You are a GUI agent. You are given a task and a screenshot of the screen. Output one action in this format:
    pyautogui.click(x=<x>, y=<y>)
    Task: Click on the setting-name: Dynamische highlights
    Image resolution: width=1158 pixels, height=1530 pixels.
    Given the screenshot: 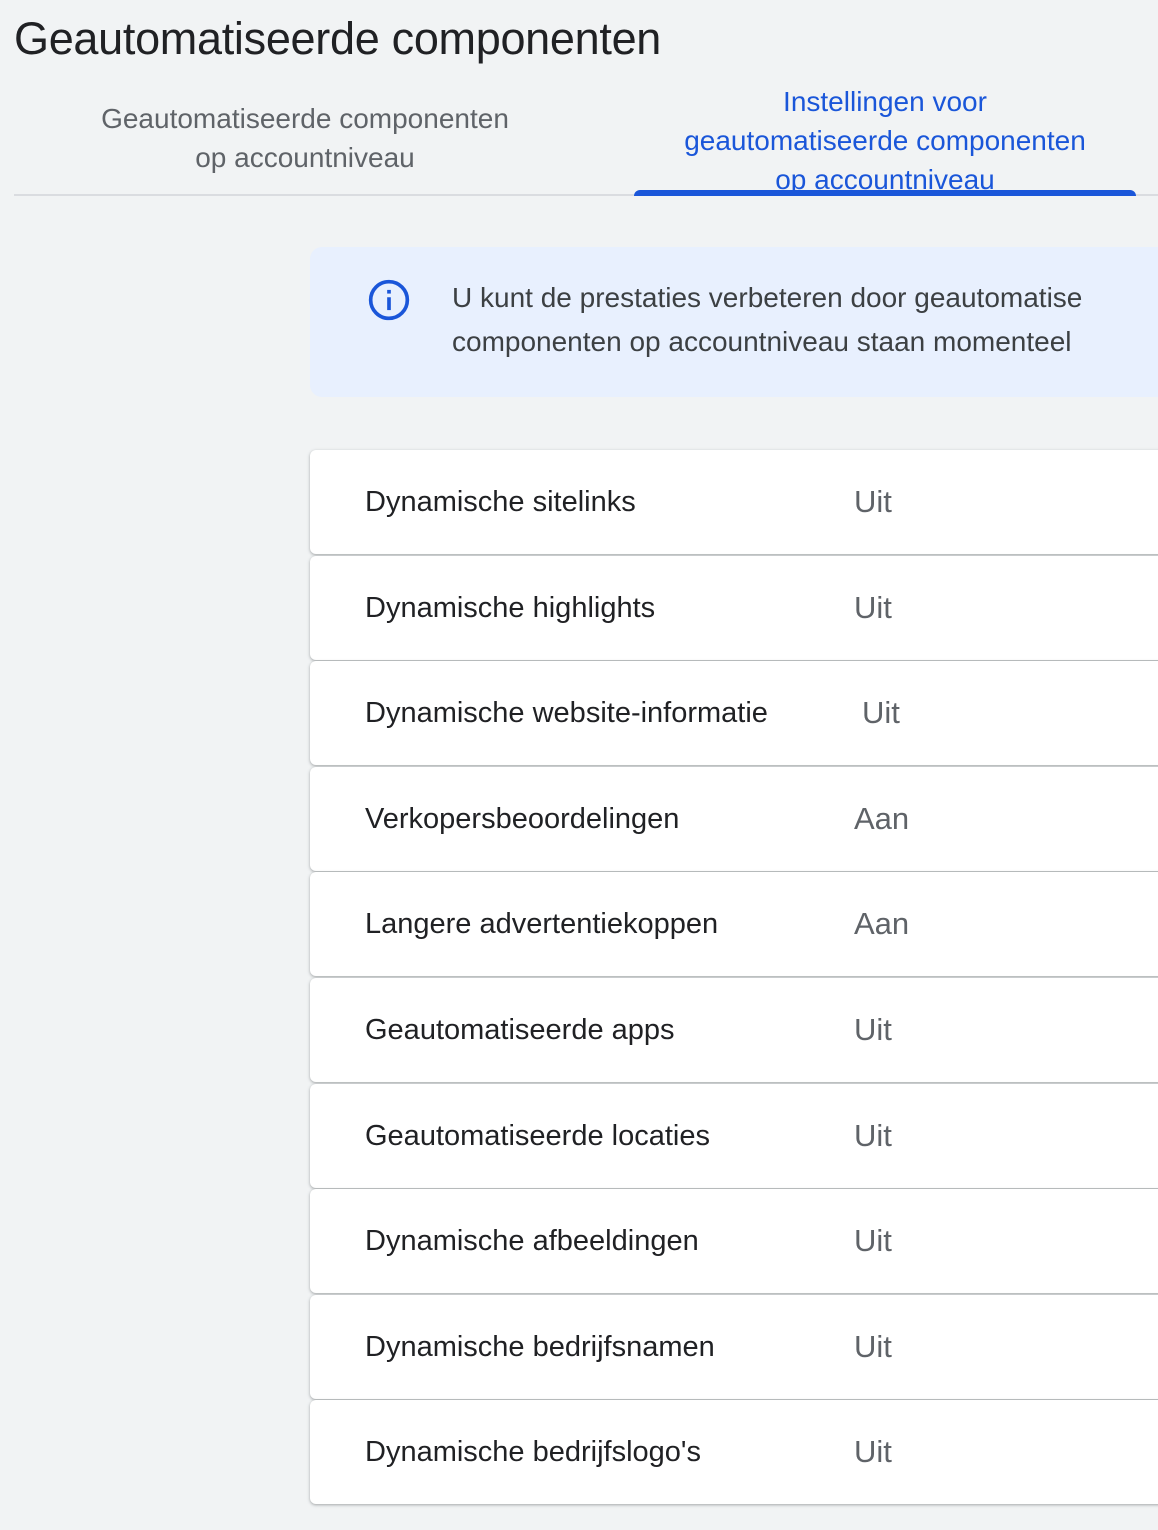 What is the action you would take?
    pyautogui.click(x=510, y=607)
    